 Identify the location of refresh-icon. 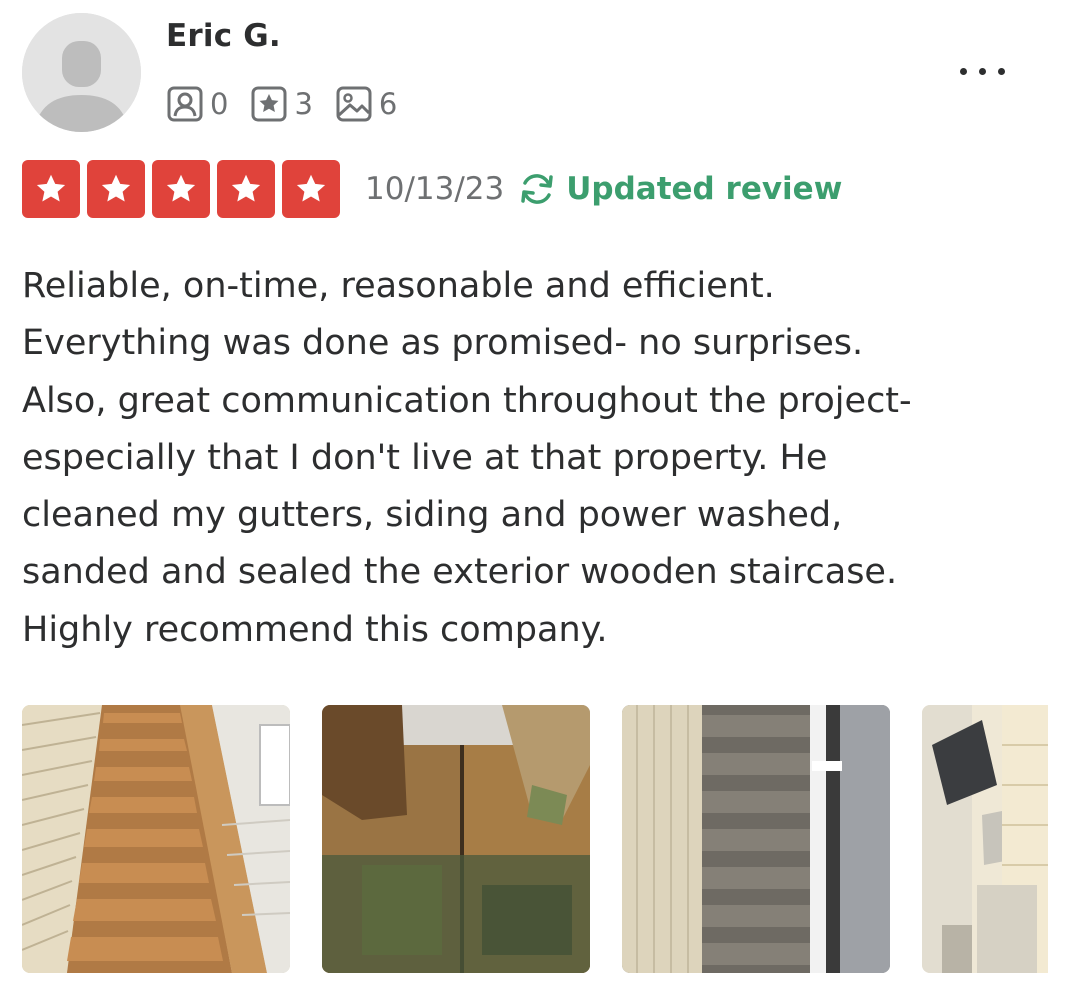
(537, 189).